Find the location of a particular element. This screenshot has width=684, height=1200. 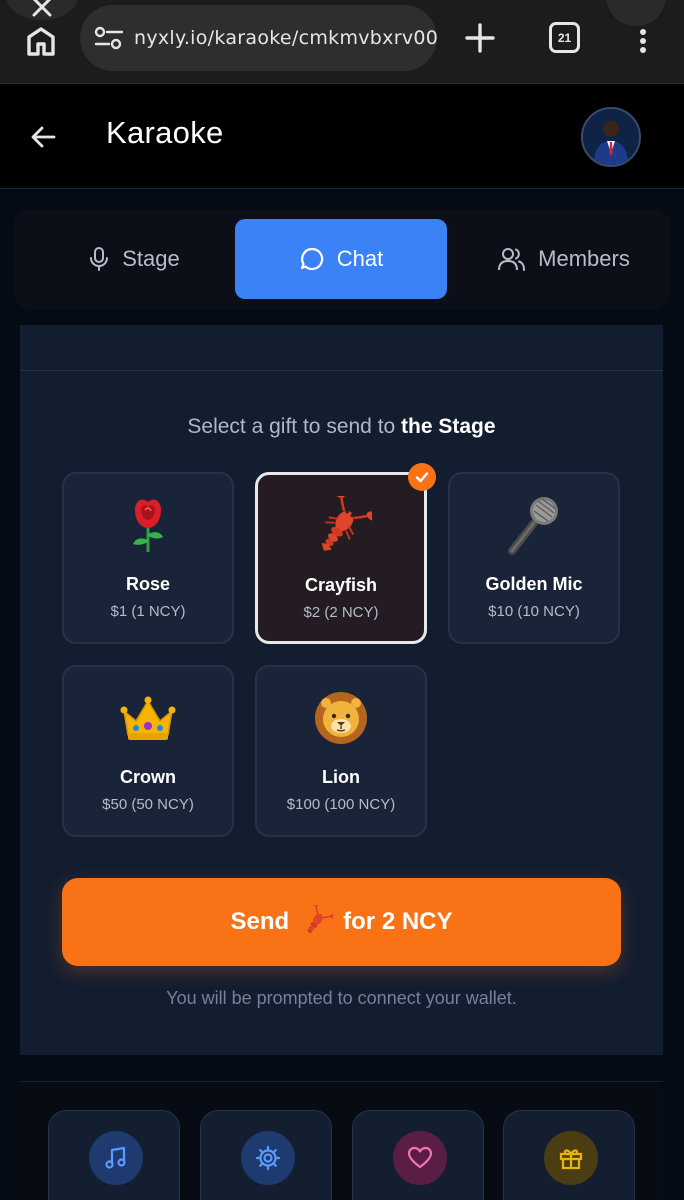

gift-card-golden-mic: Golden Mic $10 (10 NCY) is located at coordinates (534, 558).